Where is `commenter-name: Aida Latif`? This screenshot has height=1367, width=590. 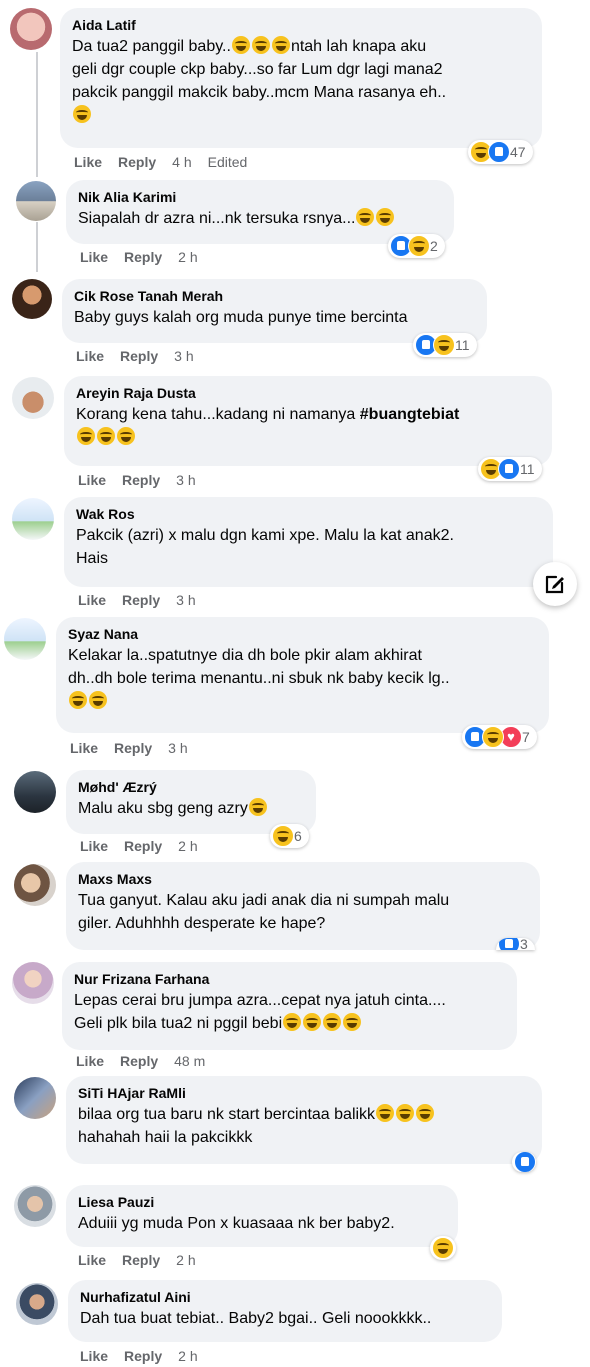
commenter-name: Aida Latif is located at coordinates (301, 25).